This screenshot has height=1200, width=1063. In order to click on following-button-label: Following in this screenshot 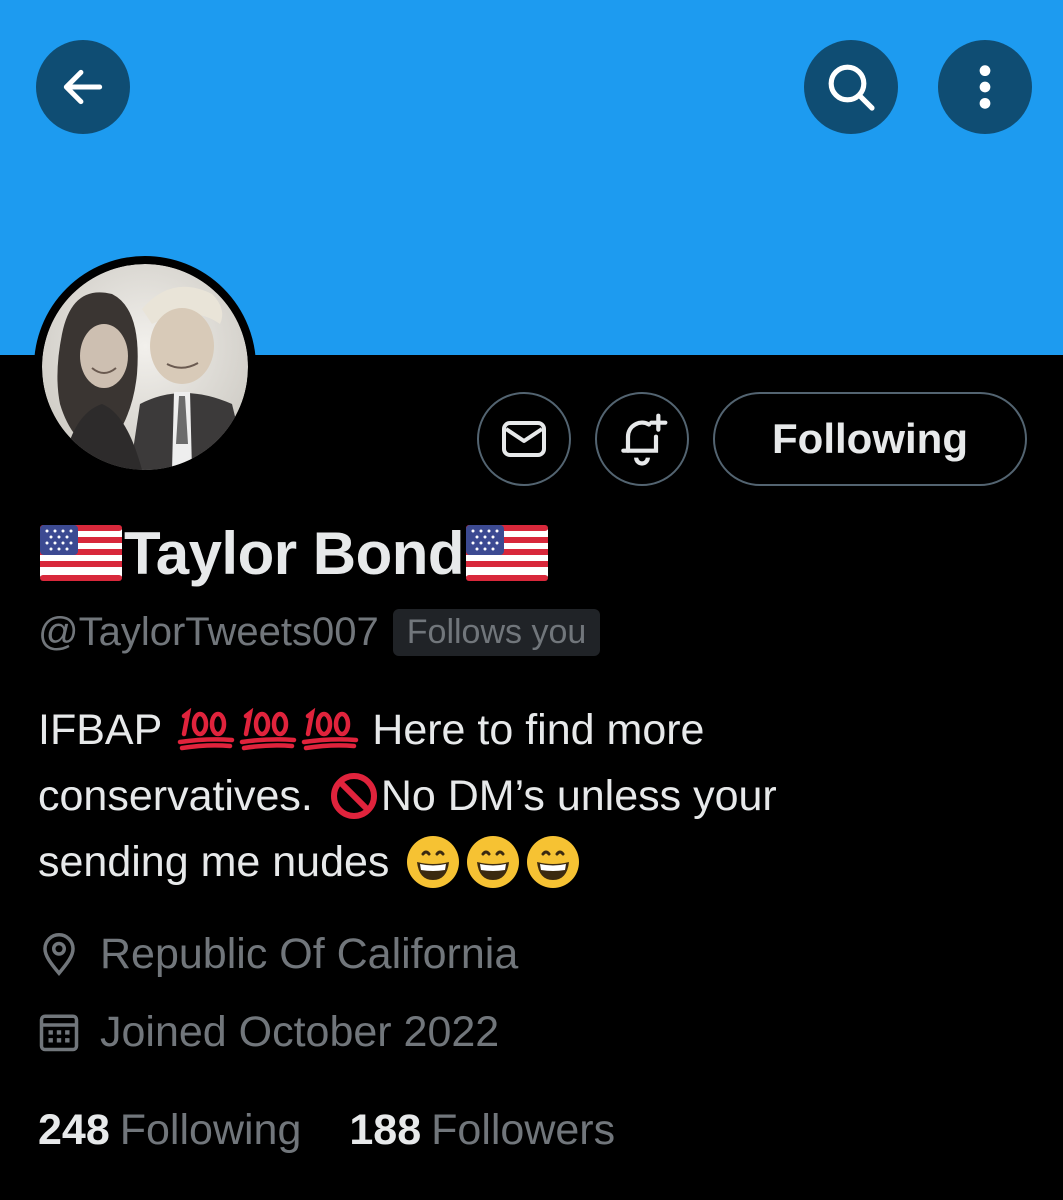, I will do `click(870, 438)`.